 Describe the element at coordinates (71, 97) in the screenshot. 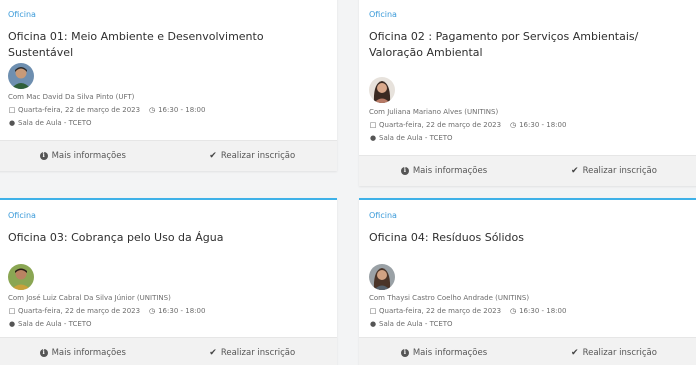

I see `presenter-text: Com Mac David Da Silva Pinto (UFT)` at that location.